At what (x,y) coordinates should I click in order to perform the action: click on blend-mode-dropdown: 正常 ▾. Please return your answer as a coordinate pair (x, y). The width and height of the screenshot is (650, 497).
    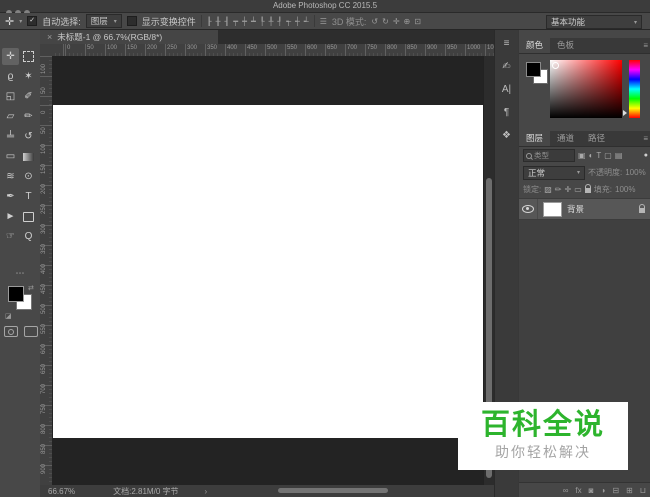
    Looking at the image, I should click on (554, 172).